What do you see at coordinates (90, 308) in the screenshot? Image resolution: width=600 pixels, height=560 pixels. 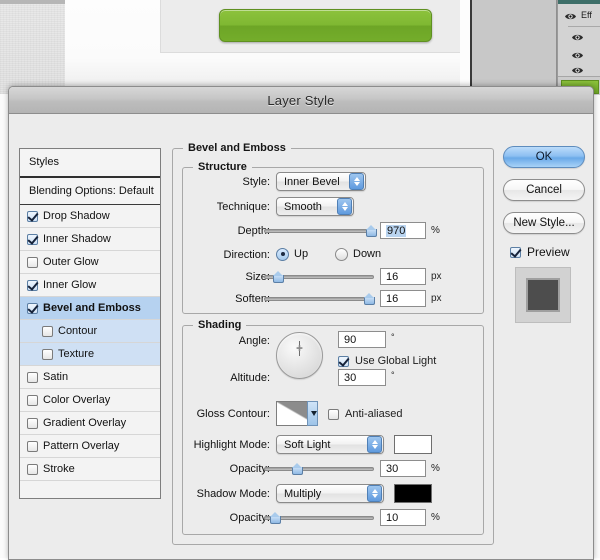 I see `style-item-bevel-and-emboss: Bevel and Emboss` at bounding box center [90, 308].